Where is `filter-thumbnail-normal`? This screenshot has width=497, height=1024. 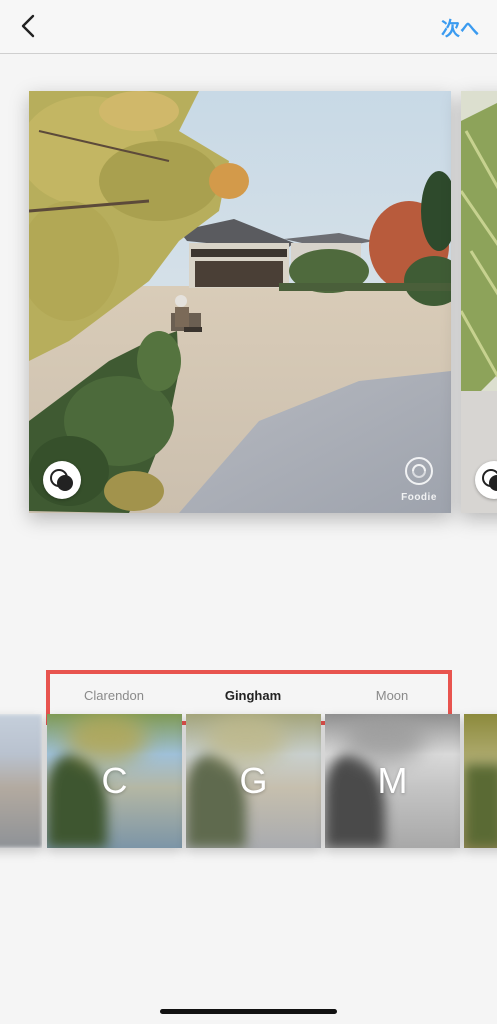
filter-thumbnail-normal is located at coordinates (21, 781).